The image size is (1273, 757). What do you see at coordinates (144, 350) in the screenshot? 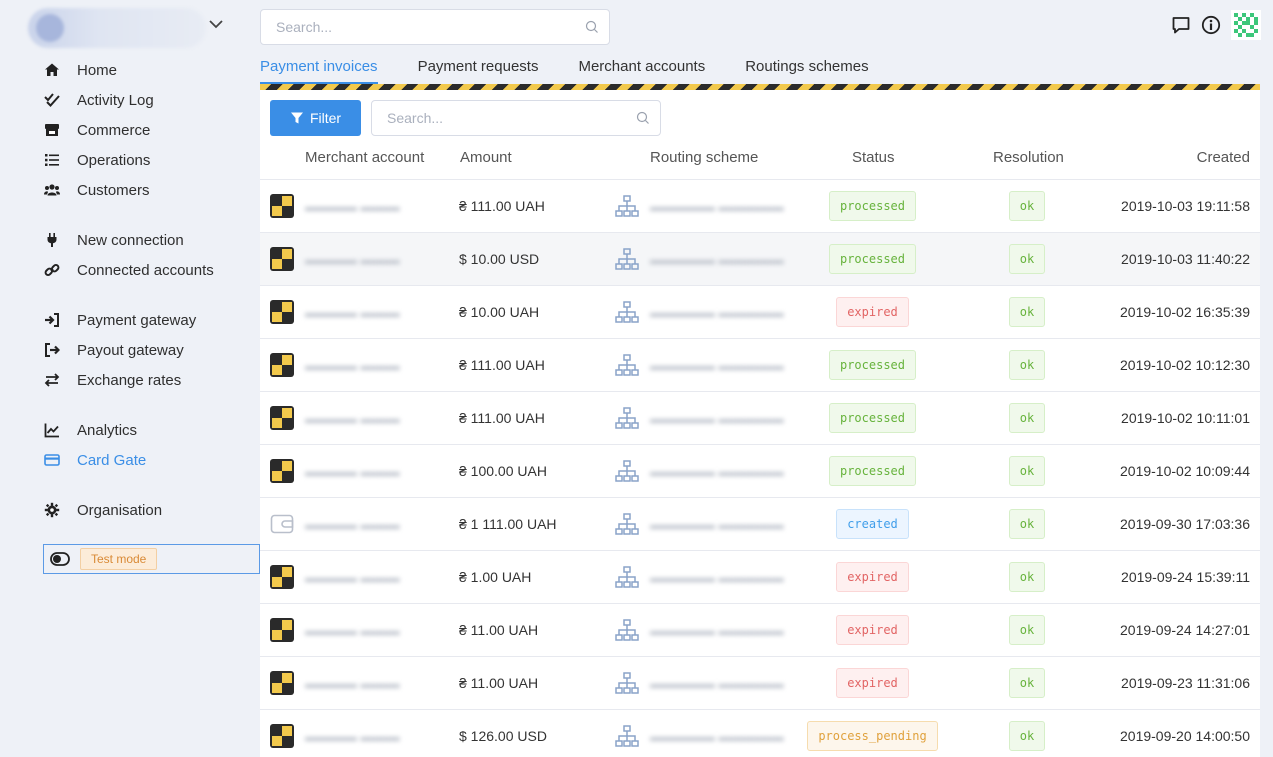
I see `sidebar-item-payout-gateway: Payout gateway` at bounding box center [144, 350].